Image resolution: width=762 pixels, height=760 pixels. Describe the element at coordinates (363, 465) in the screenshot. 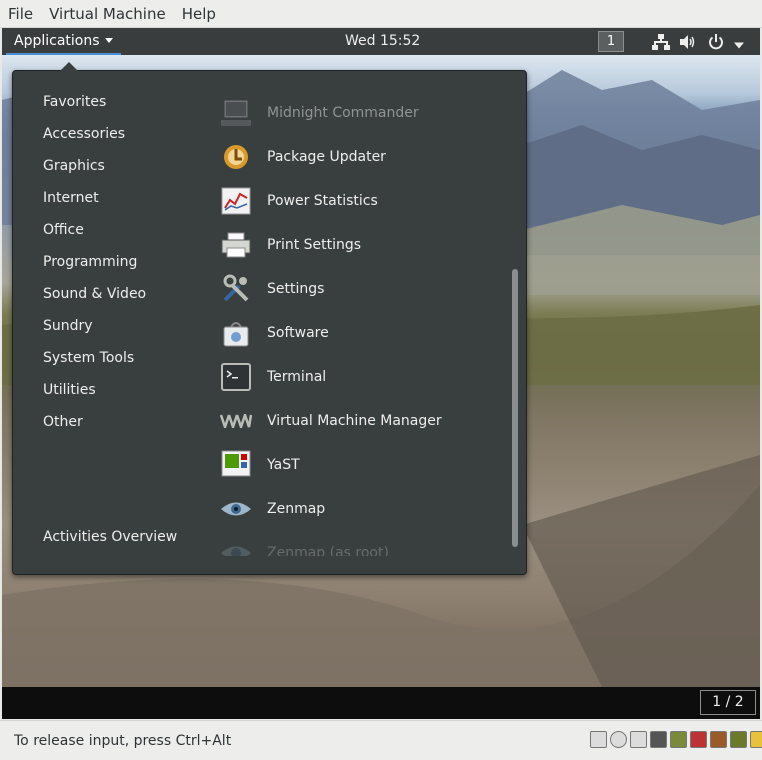

I see `app-yast: YaST` at that location.